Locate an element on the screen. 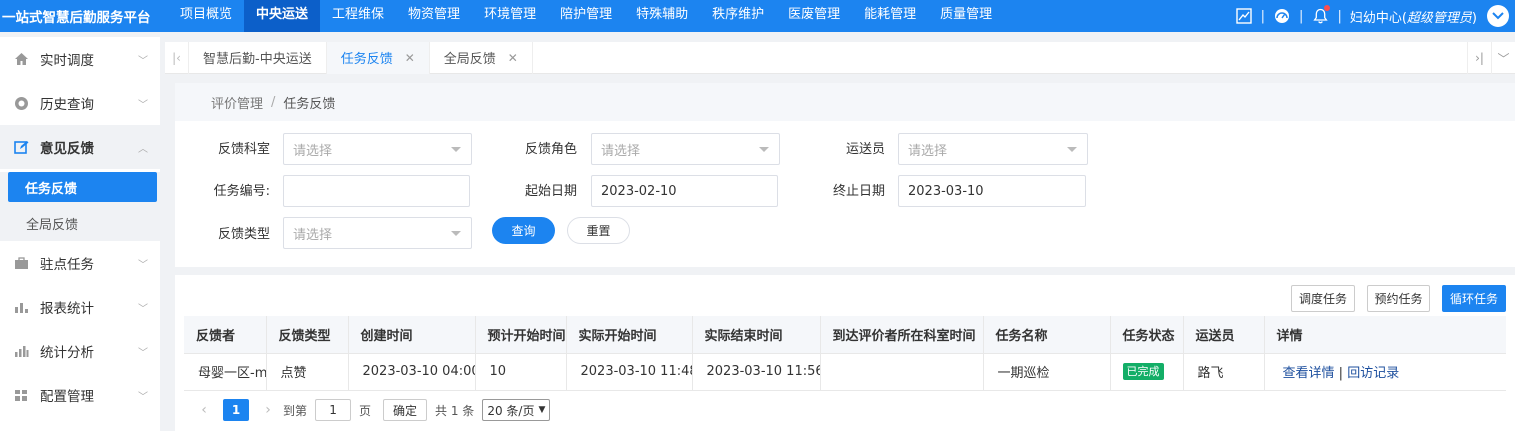 This screenshot has height=431, width=1515. porter-select: 请选择 is located at coordinates (993, 149).